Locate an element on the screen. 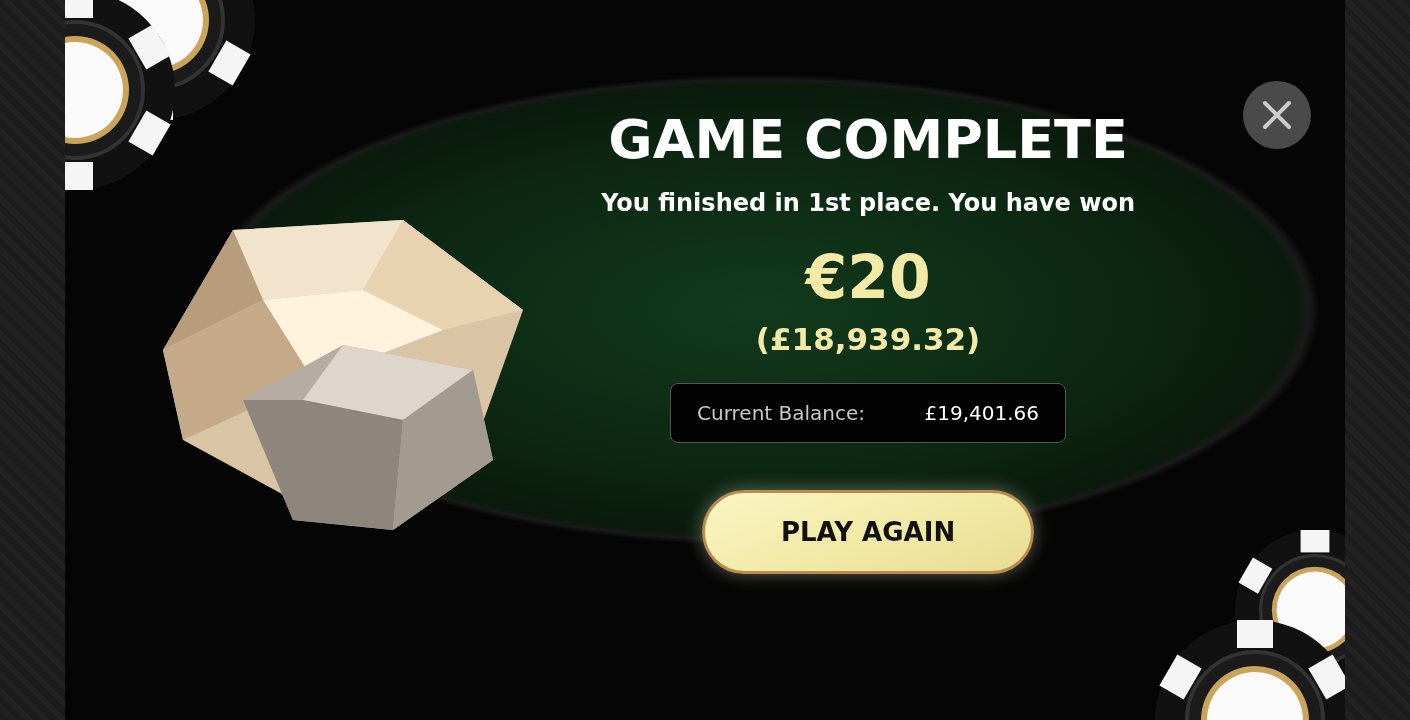 The height and width of the screenshot is (720, 1410). close-icon is located at coordinates (1277, 115).